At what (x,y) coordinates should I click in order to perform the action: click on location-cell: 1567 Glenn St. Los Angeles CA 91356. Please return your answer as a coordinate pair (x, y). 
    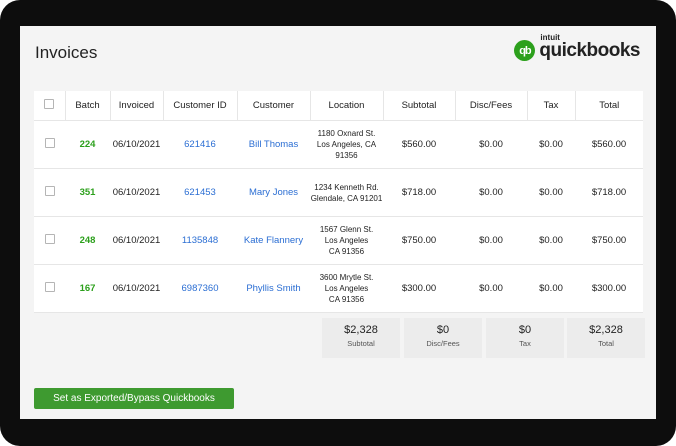
    Looking at the image, I should click on (346, 240).